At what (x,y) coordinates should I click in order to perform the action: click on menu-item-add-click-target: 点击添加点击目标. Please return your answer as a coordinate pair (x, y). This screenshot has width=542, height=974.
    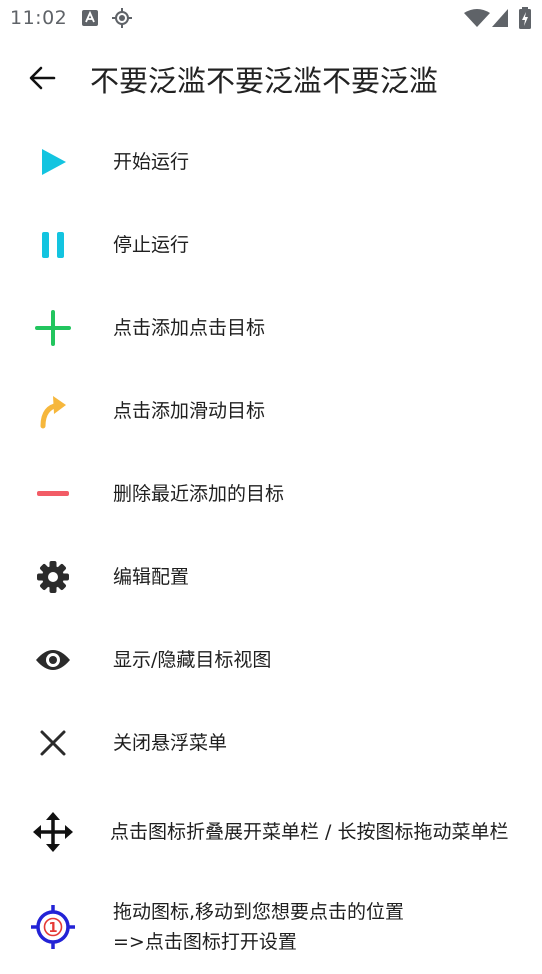
    Looking at the image, I should click on (271, 327).